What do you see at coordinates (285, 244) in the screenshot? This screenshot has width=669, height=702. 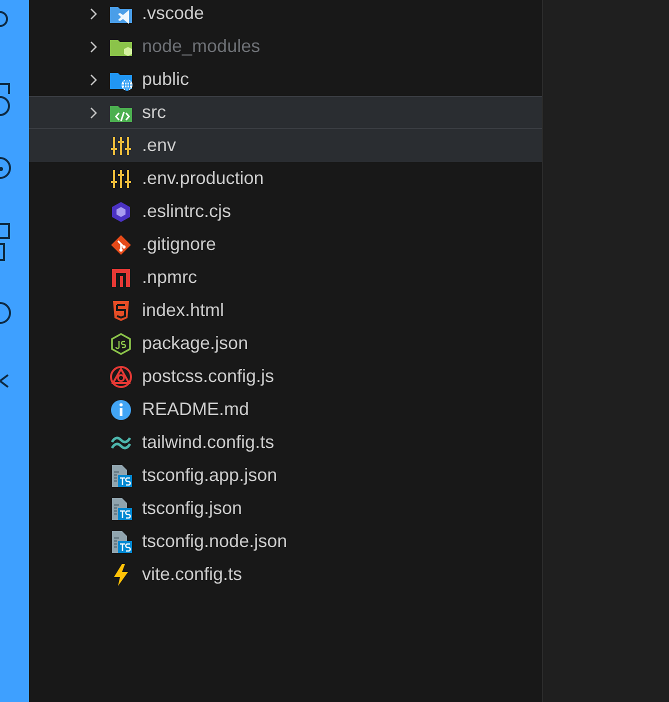 I see `tree-row: .gitignore` at bounding box center [285, 244].